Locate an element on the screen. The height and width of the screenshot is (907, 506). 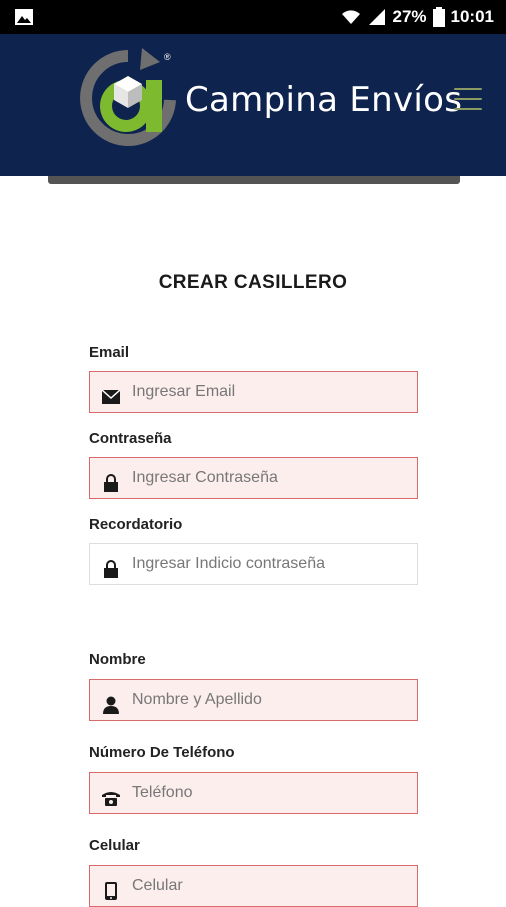
email-placeholder: Ingresar Email is located at coordinates (184, 391).